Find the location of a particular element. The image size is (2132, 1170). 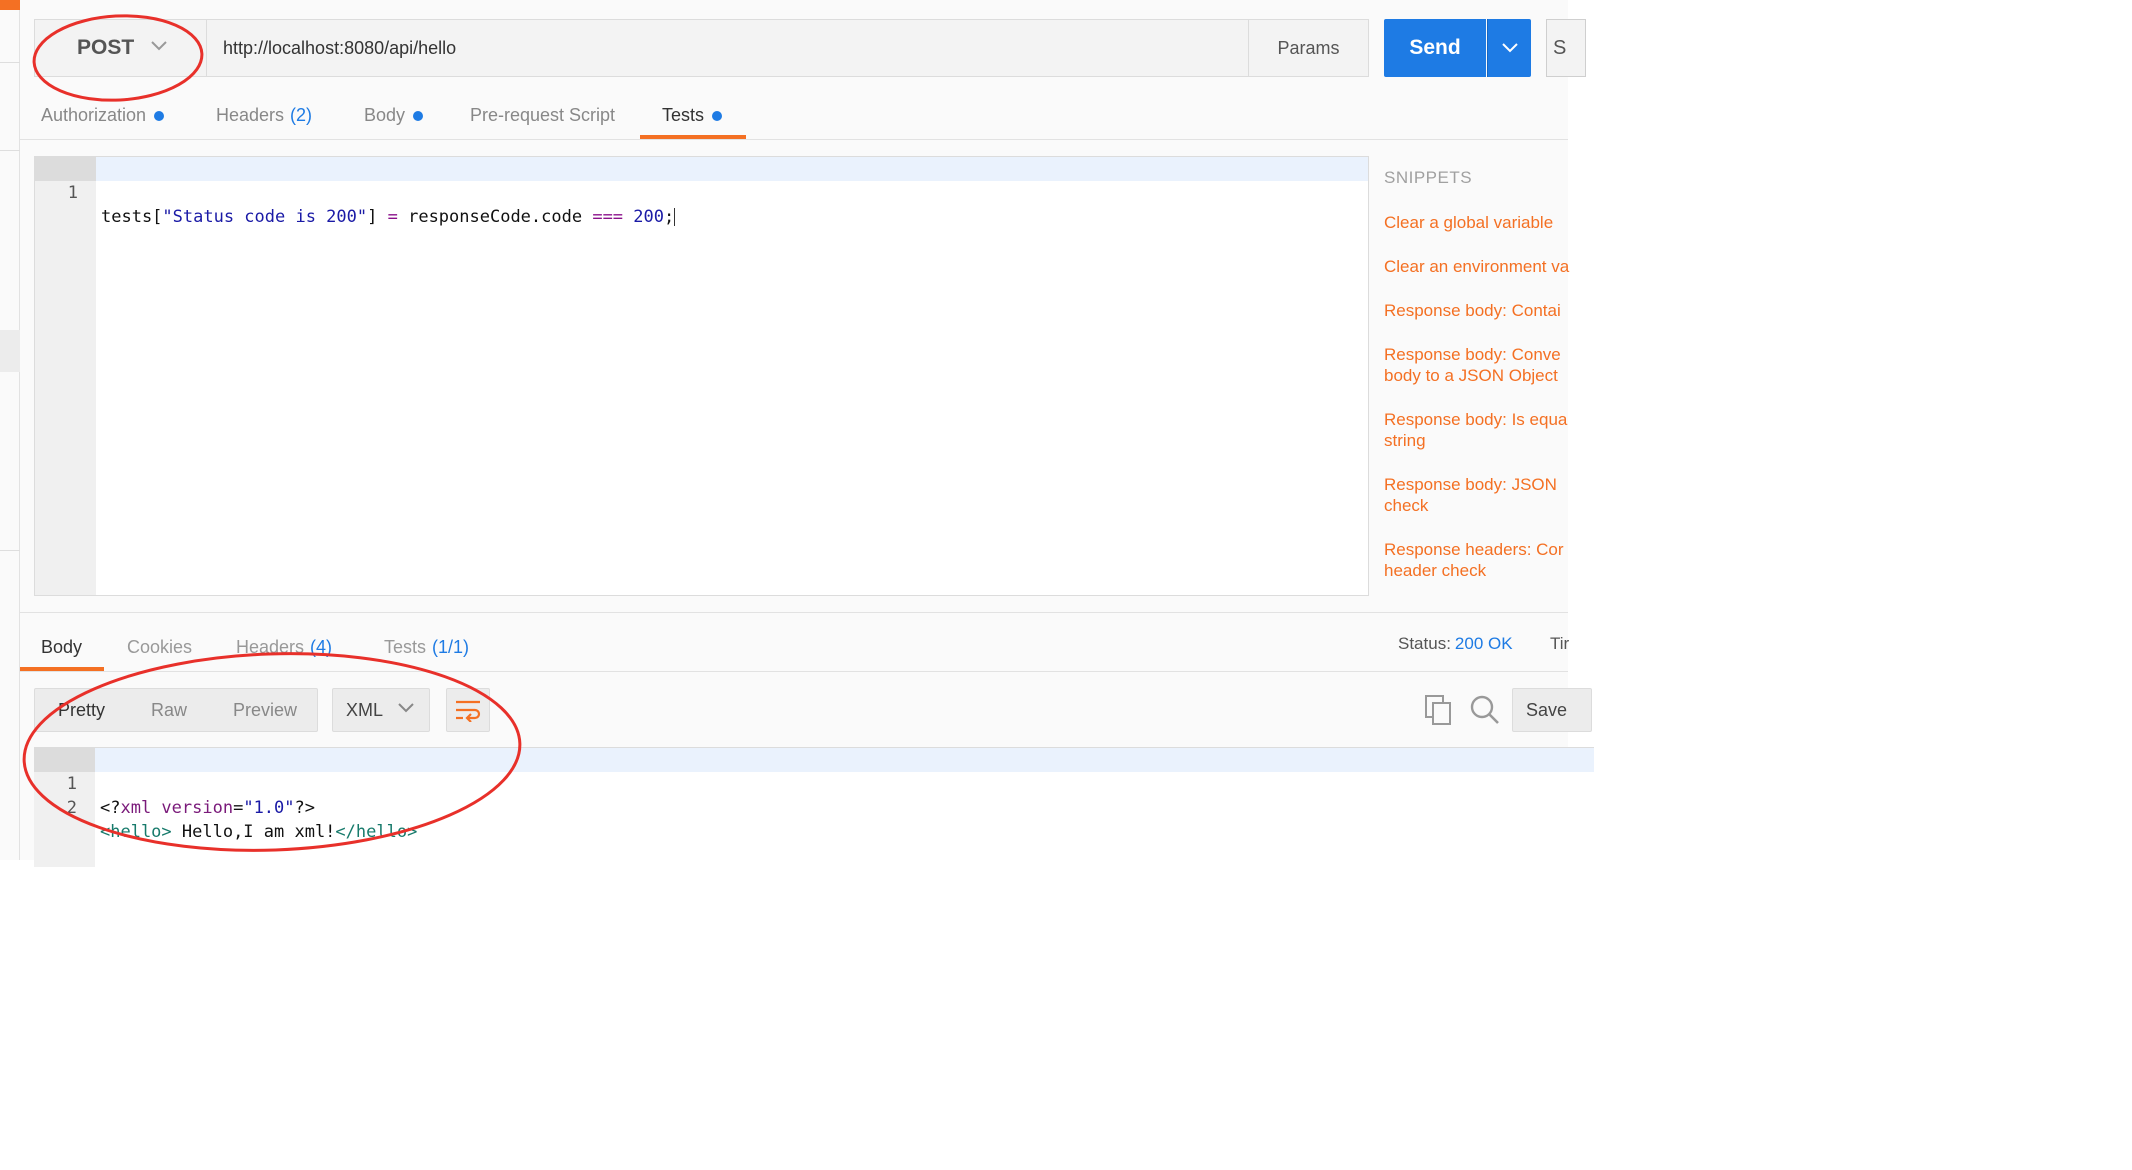

method-select: POST is located at coordinates (121, 48).